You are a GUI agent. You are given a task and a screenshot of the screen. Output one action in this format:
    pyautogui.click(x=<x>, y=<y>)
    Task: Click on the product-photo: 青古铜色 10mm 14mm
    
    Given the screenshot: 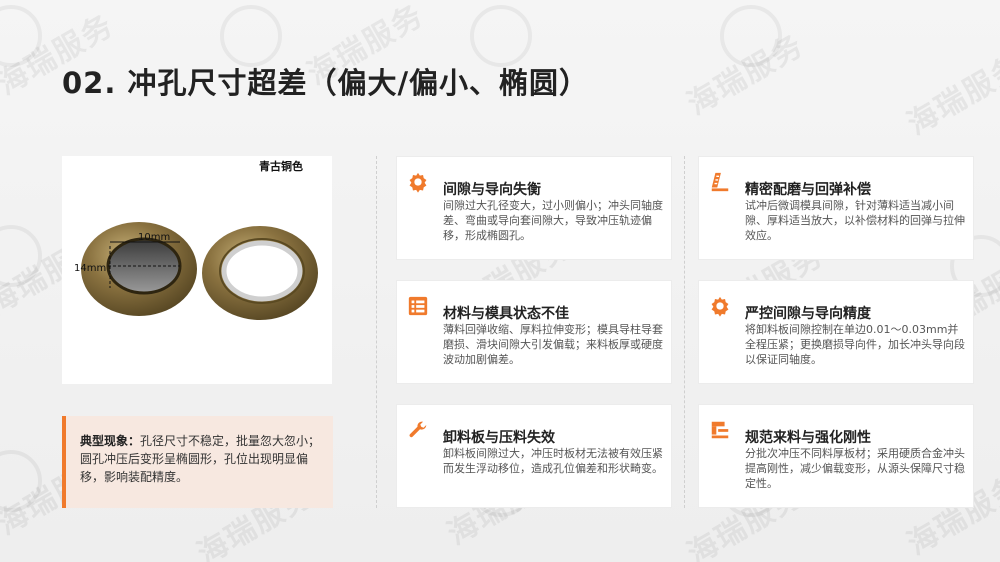 What is the action you would take?
    pyautogui.click(x=197, y=270)
    